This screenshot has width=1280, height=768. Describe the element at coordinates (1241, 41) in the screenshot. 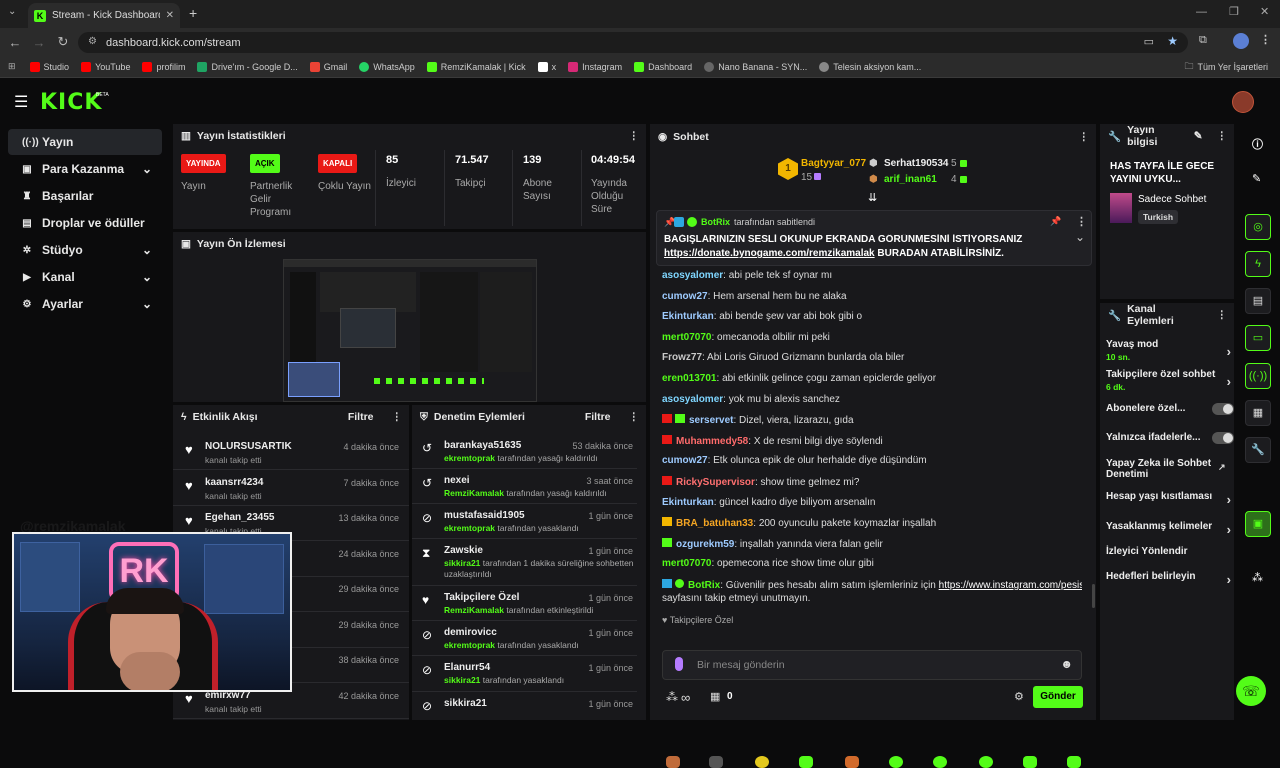

I see `profile-avatar` at that location.